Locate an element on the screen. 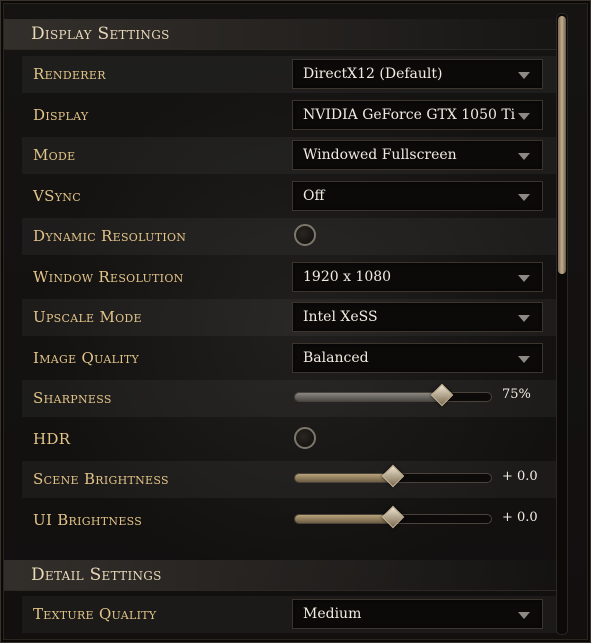 This screenshot has height=643, width=591. sharpness-slider-thumb is located at coordinates (442, 395).